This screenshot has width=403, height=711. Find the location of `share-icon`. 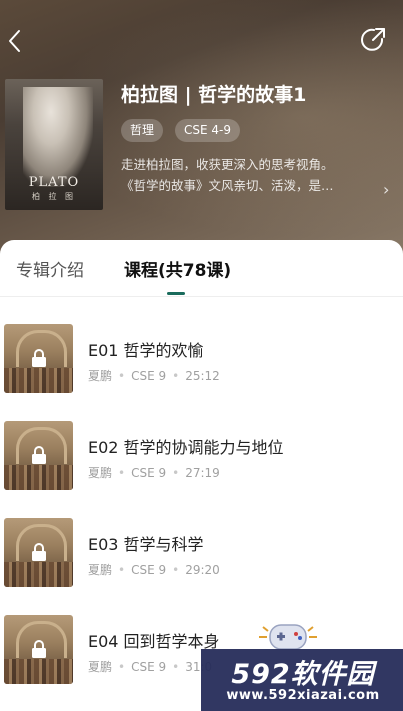

share-icon is located at coordinates (373, 39).